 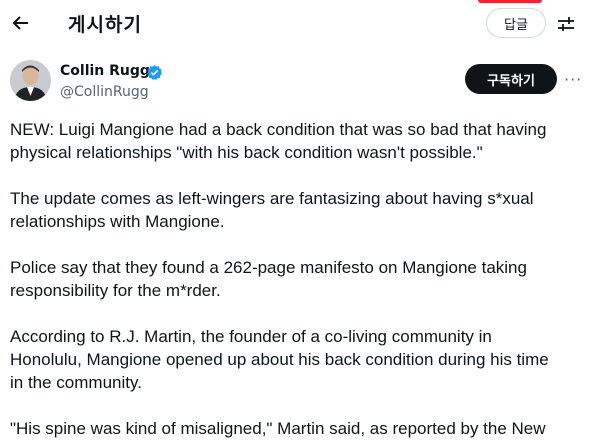 What do you see at coordinates (76, 382) in the screenshot?
I see `tweet-line: in the community.` at bounding box center [76, 382].